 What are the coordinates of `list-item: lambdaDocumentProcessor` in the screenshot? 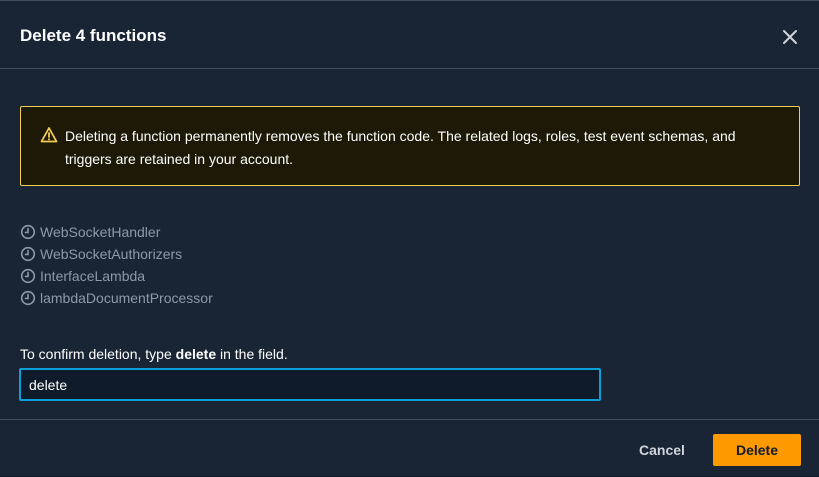 It's located at (116, 298).